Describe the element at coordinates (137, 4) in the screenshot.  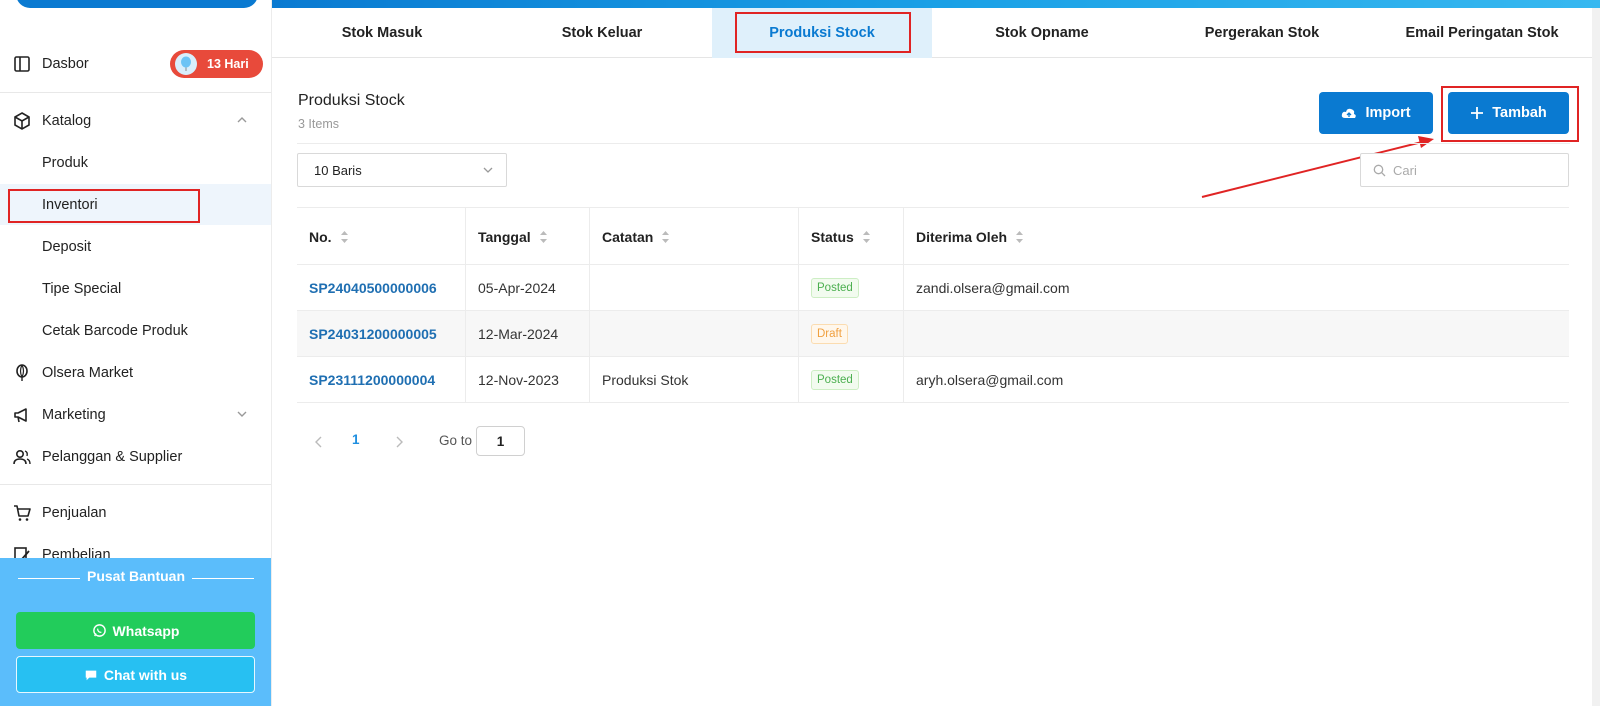
I see `sidebar-top-bar` at that location.